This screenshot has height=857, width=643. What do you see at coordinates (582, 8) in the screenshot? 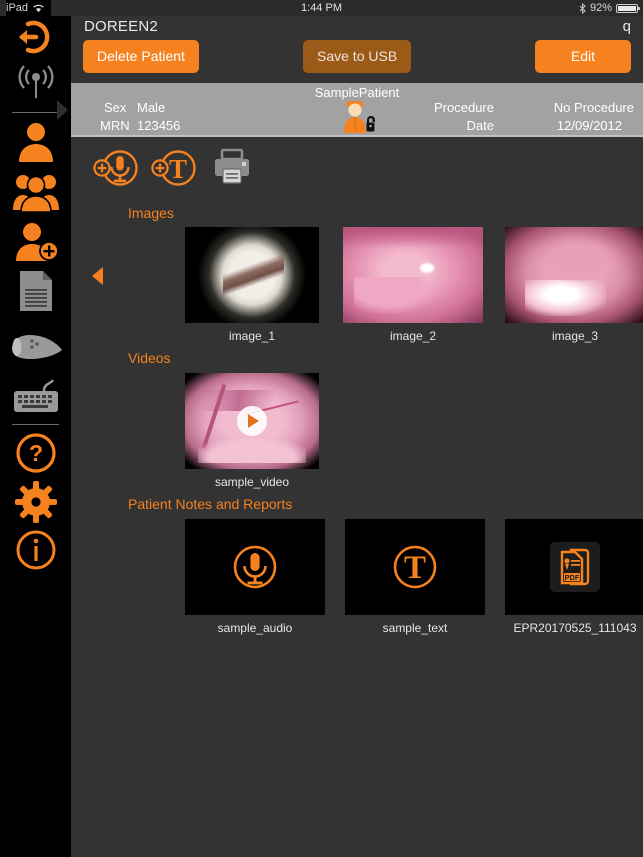
I see `bluetooth-icon` at bounding box center [582, 8].